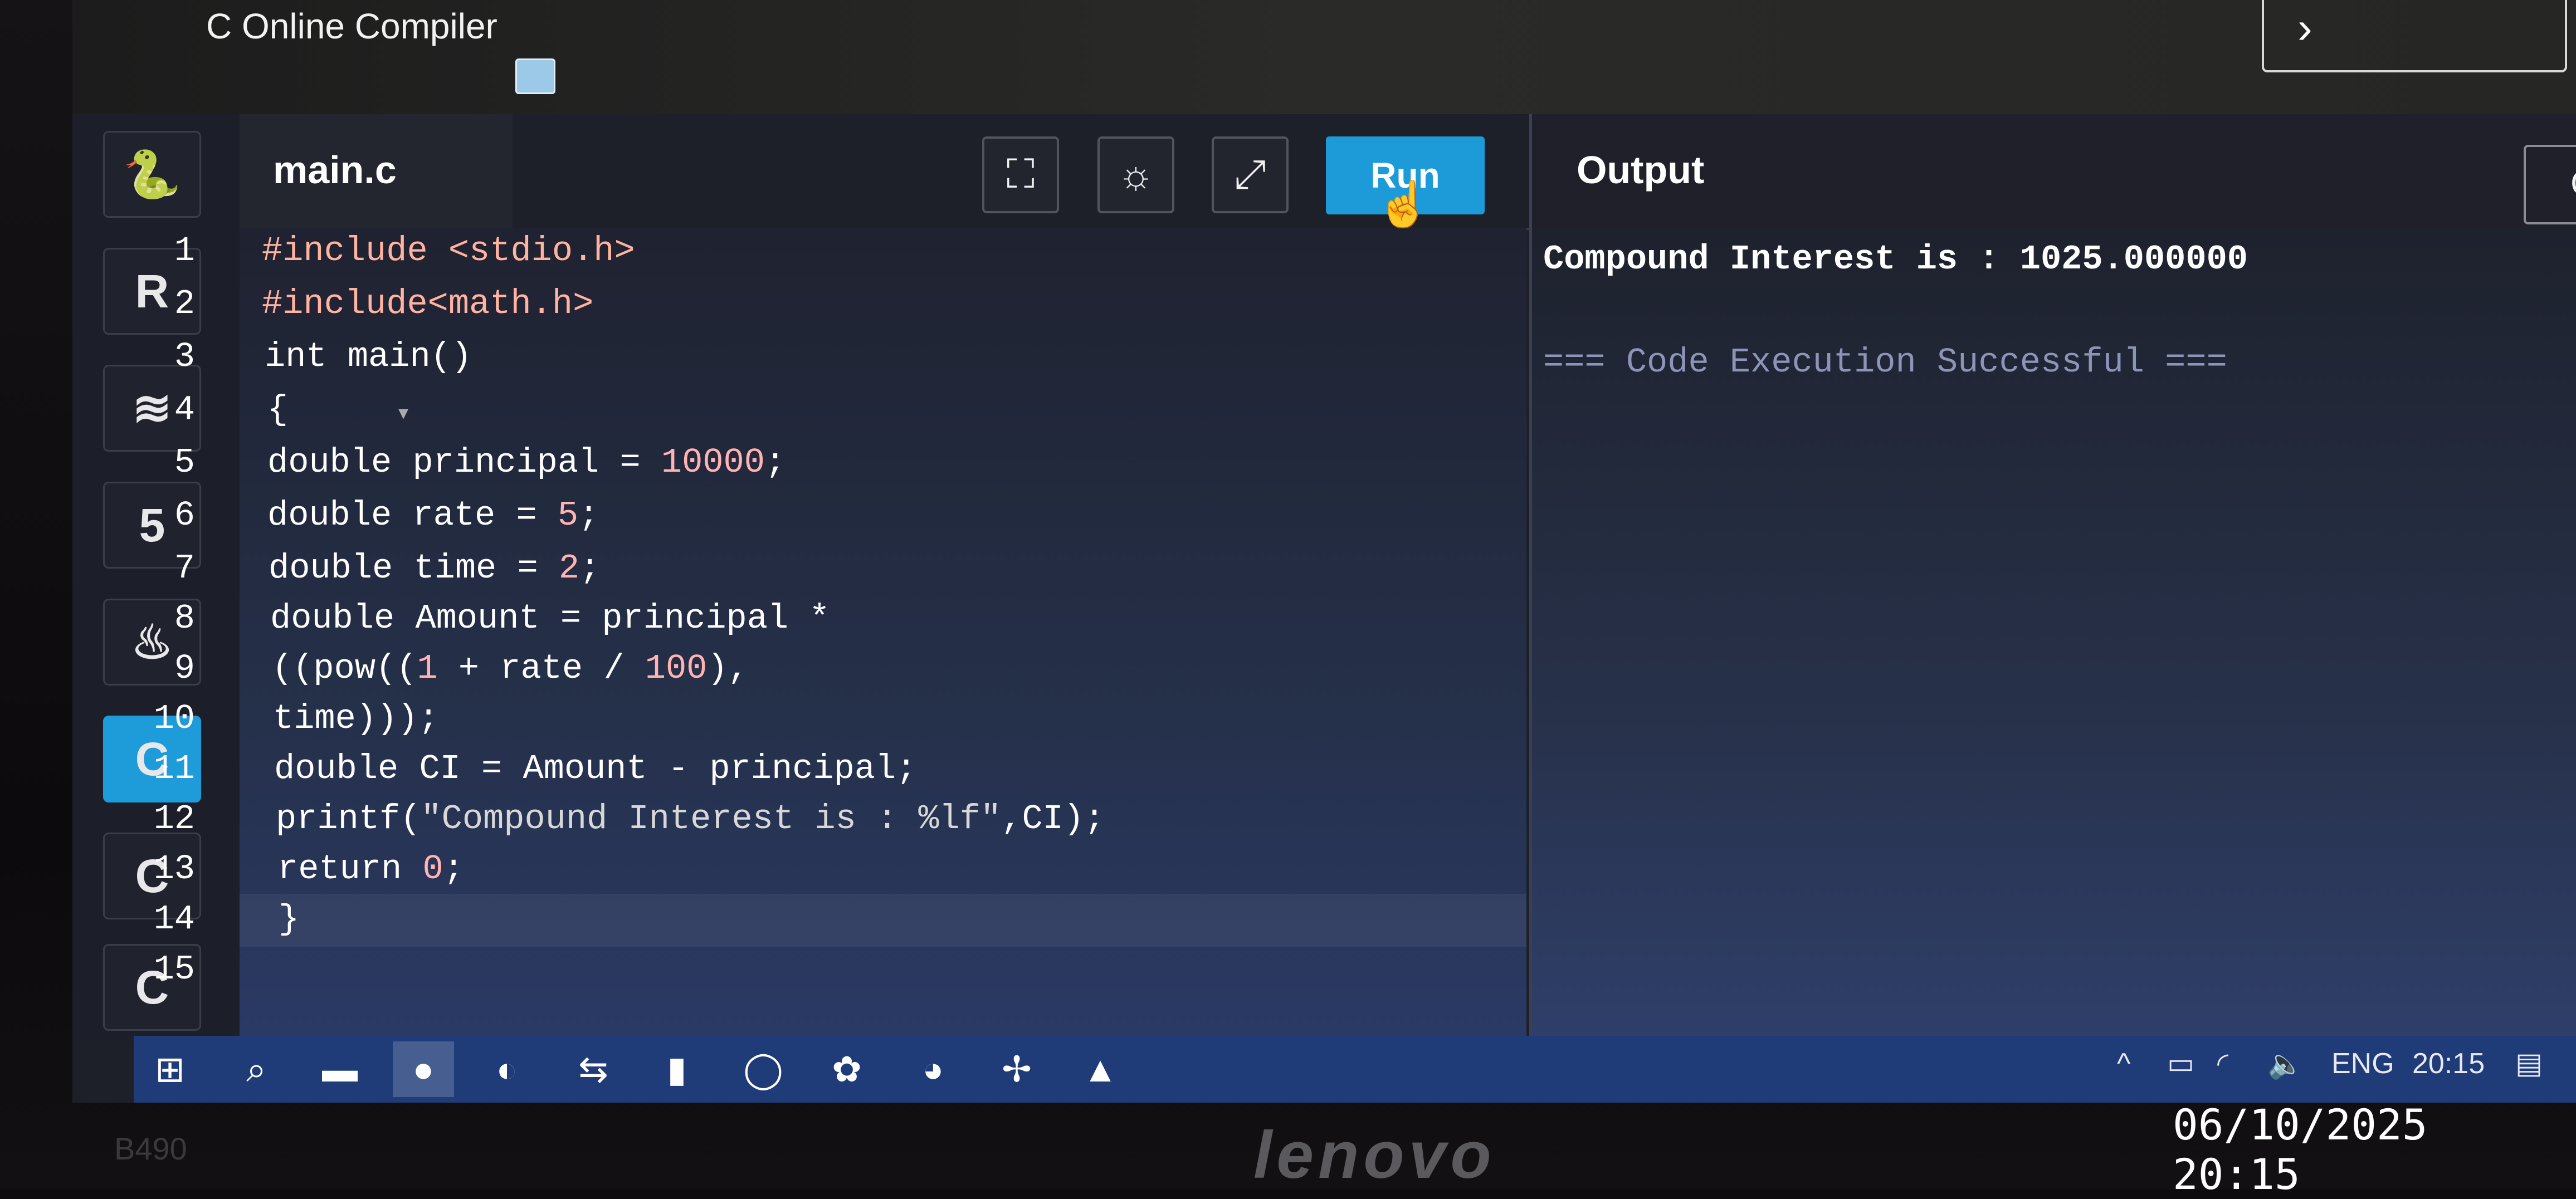 This screenshot has height=1199, width=2576. What do you see at coordinates (184, 409) in the screenshot?
I see `line-number: 4` at bounding box center [184, 409].